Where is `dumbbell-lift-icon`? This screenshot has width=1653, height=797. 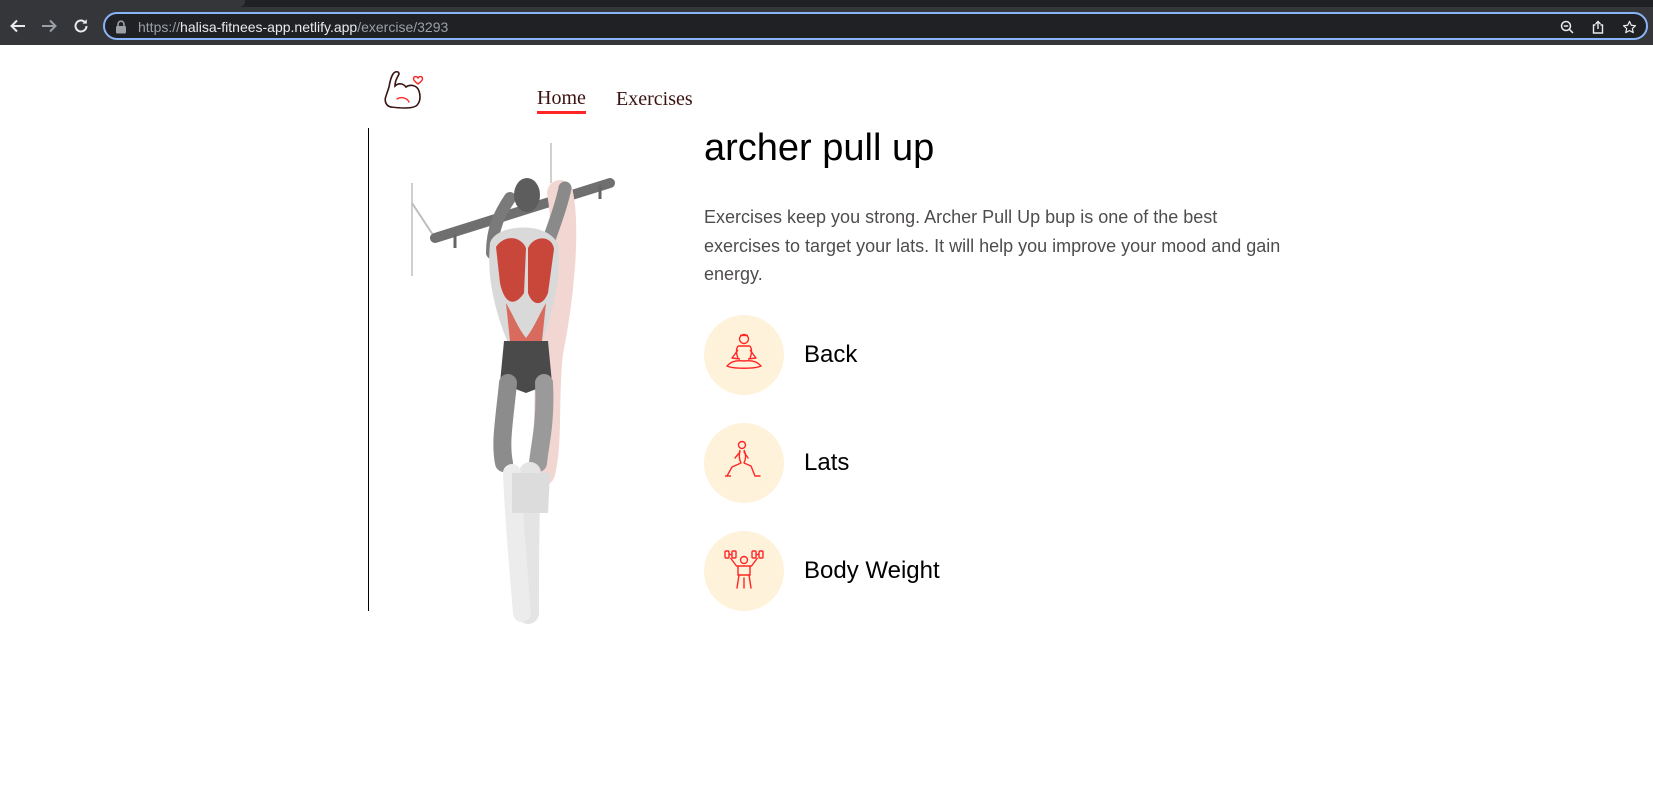
dumbbell-lift-icon is located at coordinates (744, 571).